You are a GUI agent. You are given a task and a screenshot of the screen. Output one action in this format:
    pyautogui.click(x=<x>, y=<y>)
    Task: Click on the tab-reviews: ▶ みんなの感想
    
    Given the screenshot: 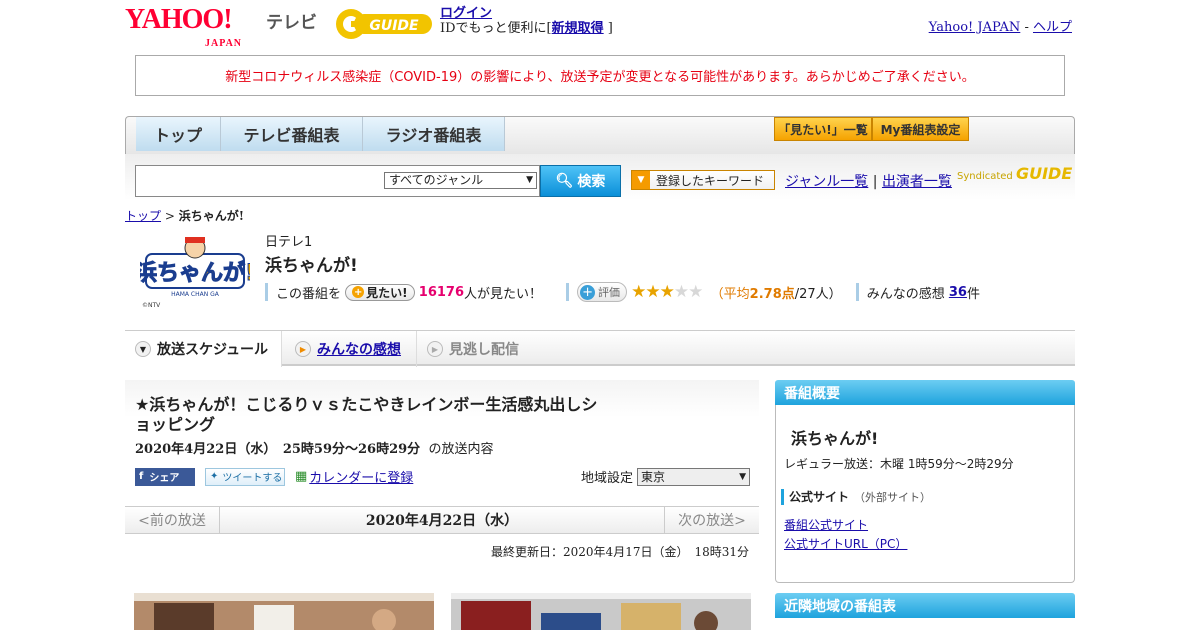 What is the action you would take?
    pyautogui.click(x=351, y=349)
    